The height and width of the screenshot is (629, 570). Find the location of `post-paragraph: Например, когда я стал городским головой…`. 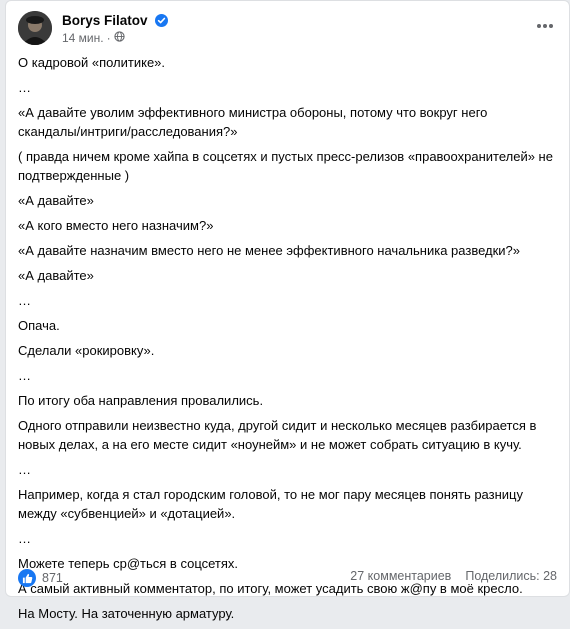

post-paragraph: Например, когда я стал городским головой… is located at coordinates (270, 504).